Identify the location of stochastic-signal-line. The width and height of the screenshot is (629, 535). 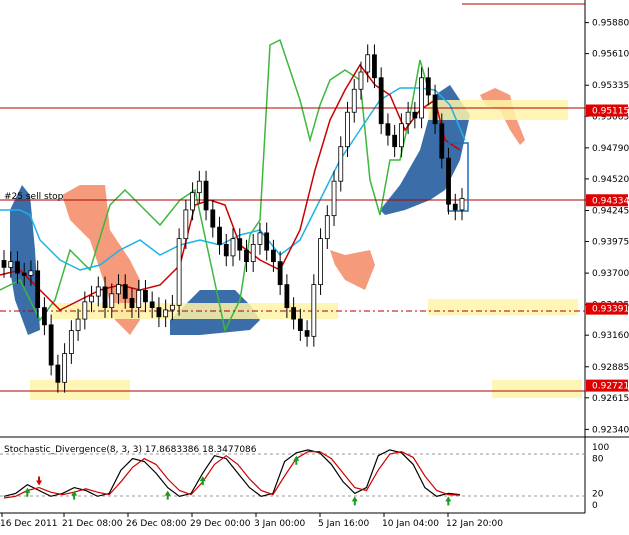
(232, 474).